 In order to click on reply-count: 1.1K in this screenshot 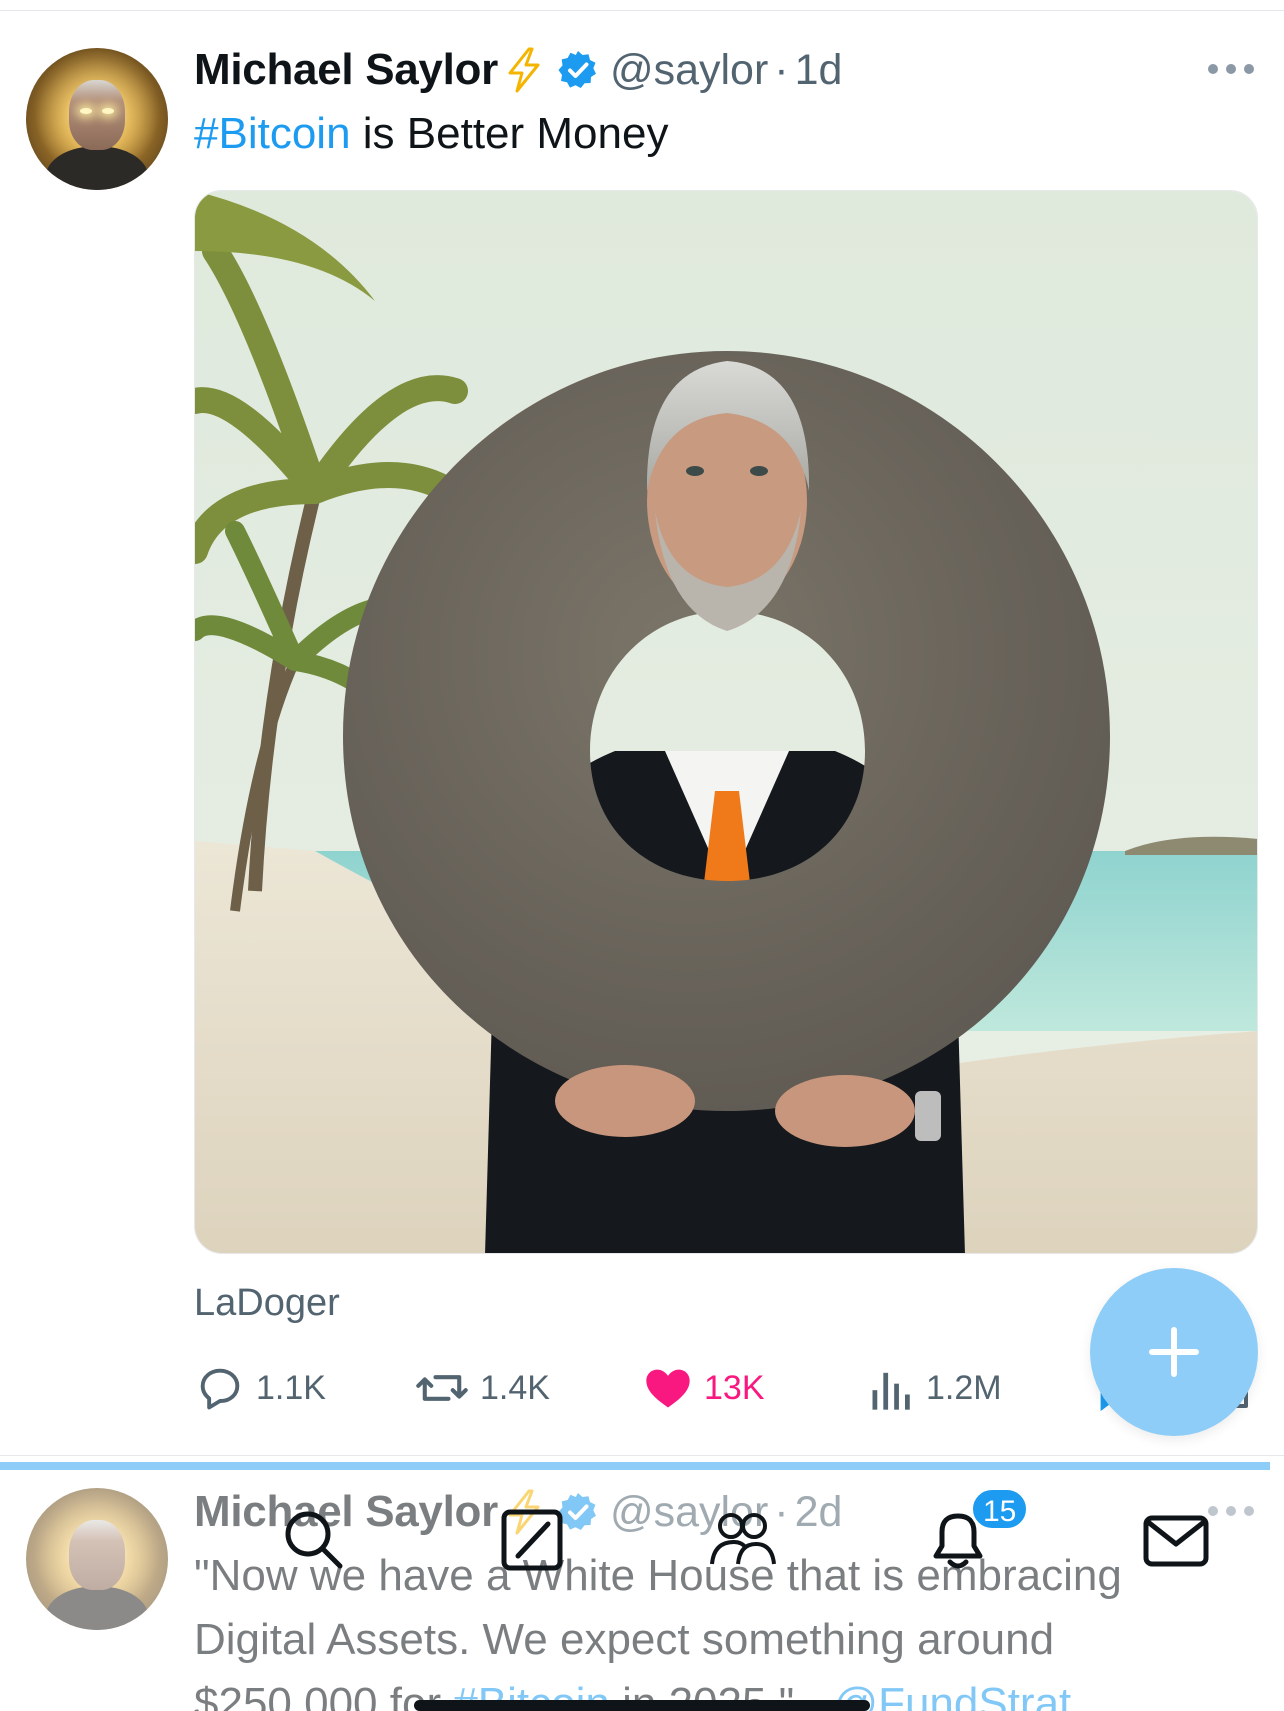, I will do `click(291, 1387)`.